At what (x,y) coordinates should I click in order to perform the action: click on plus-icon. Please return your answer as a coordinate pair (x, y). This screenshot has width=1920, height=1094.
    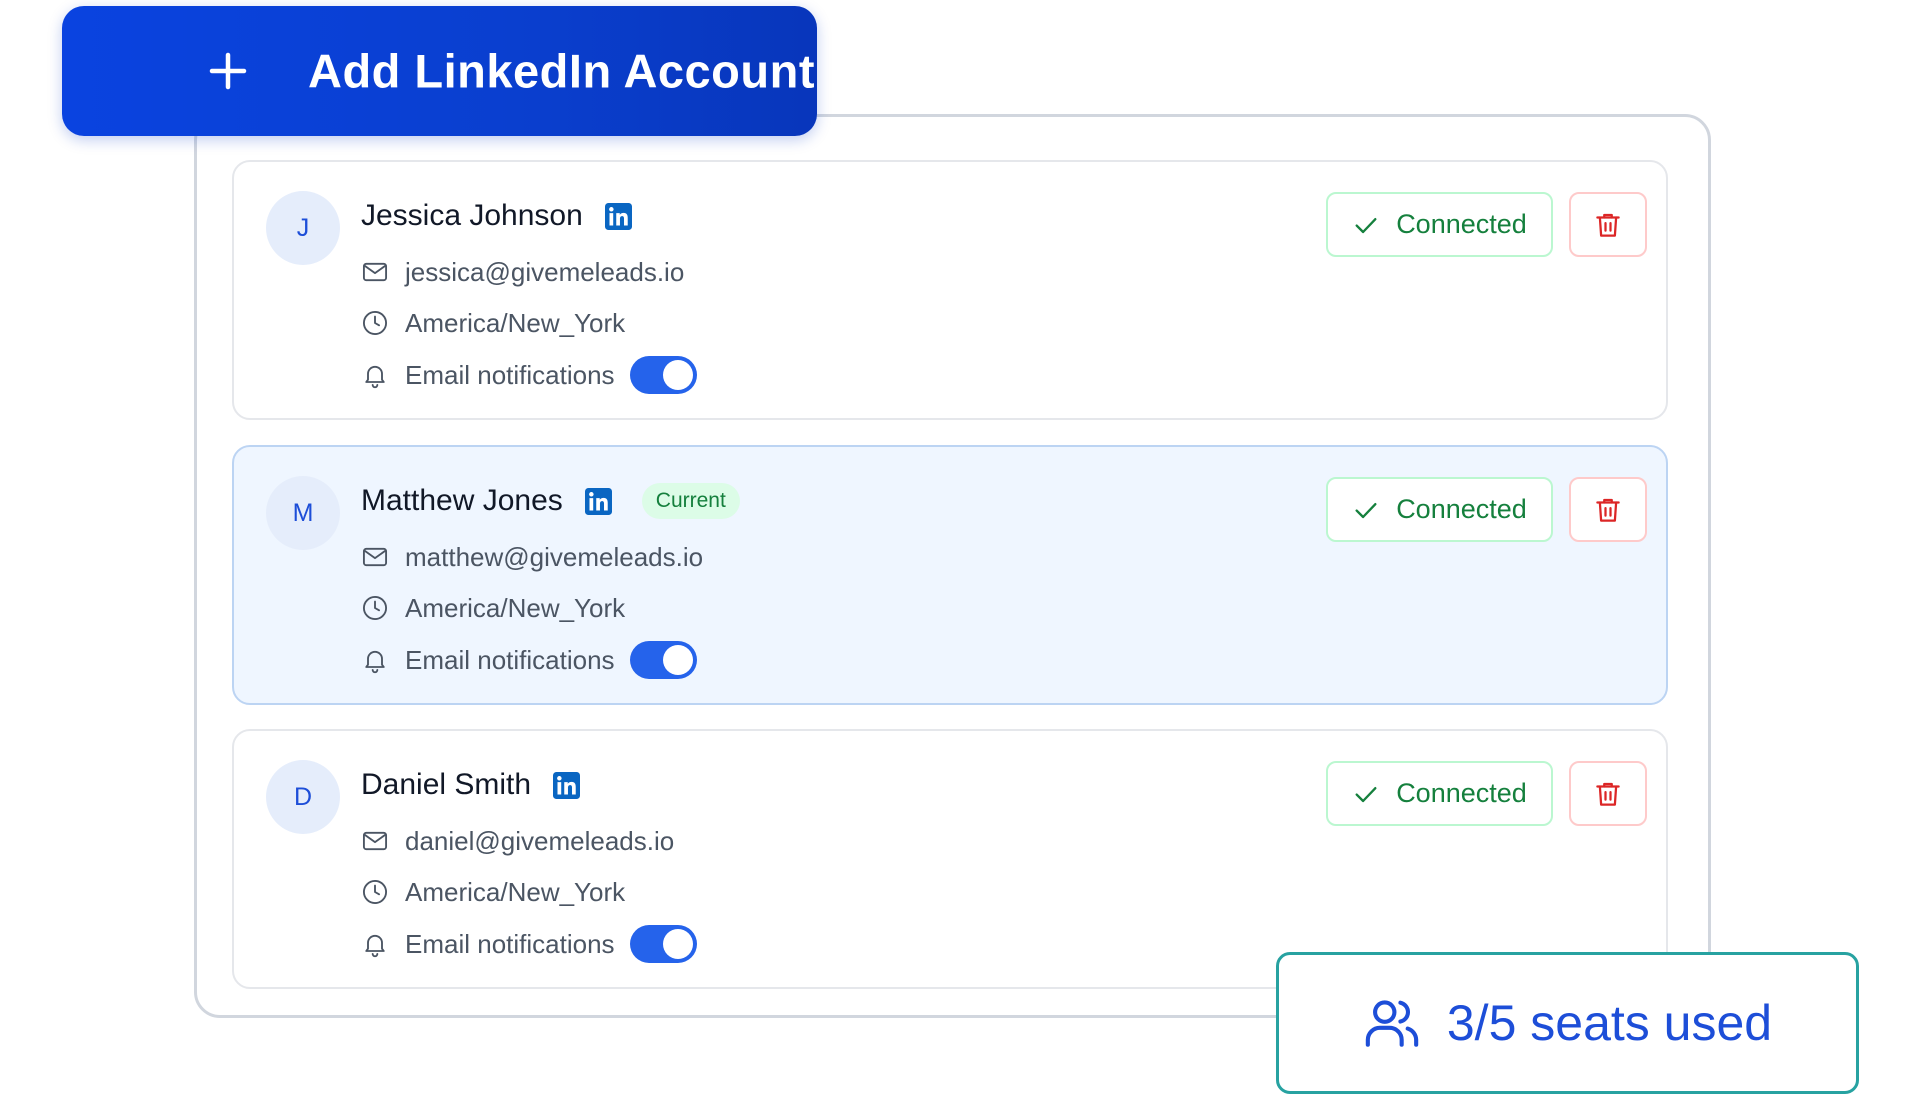
    Looking at the image, I should click on (228, 71).